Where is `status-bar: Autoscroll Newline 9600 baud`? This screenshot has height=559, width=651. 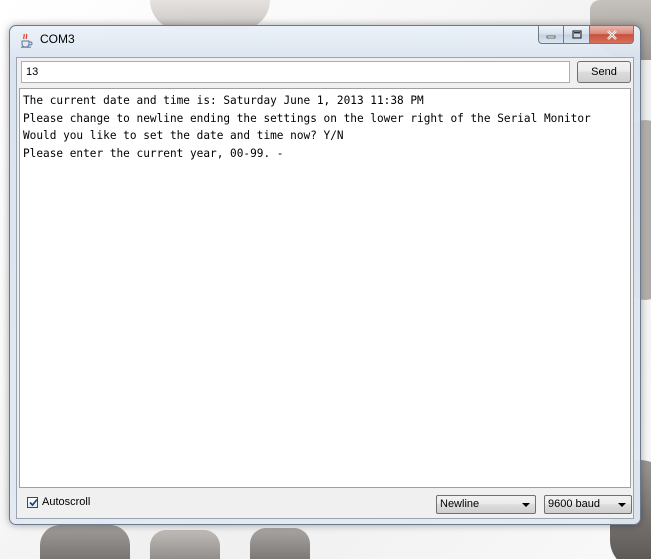 status-bar: Autoscroll Newline 9600 baud is located at coordinates (325, 504).